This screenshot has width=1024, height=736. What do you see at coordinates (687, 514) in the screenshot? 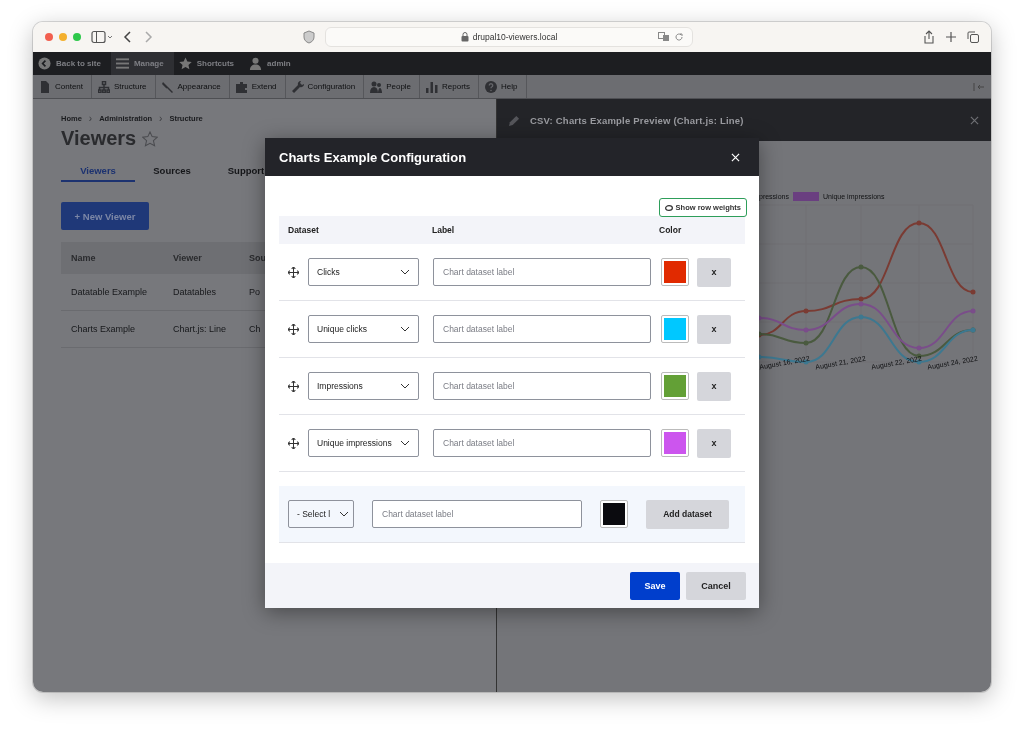
I see `add-dataset-button: Add dataset` at bounding box center [687, 514].